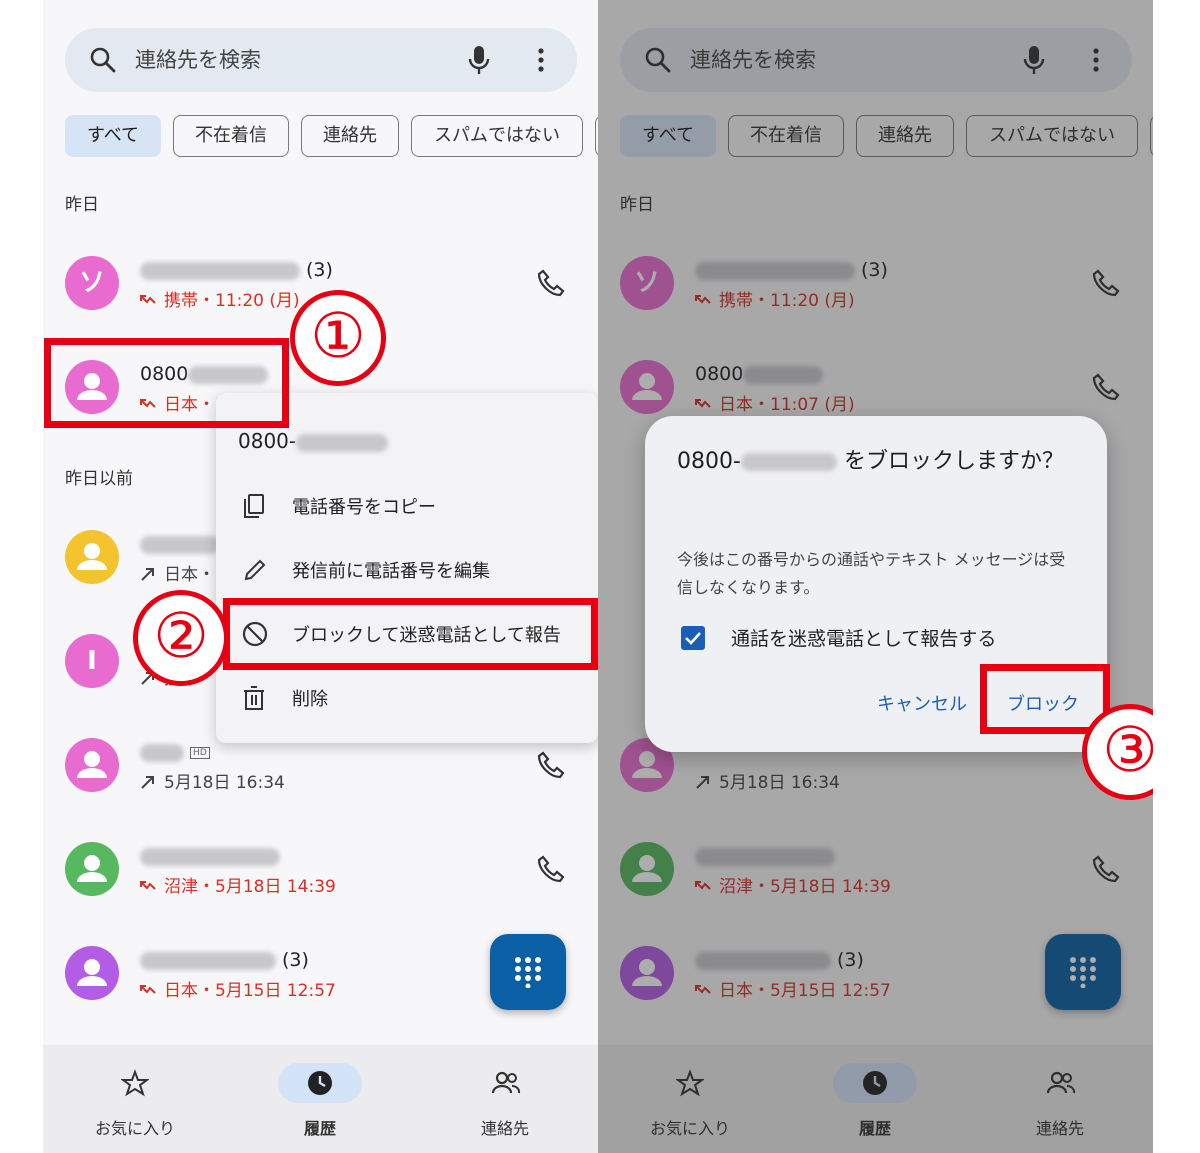 This screenshot has width=1200, height=1153. What do you see at coordinates (407, 505) in the screenshot?
I see `menu-copy-number: 電話番号をコピー` at bounding box center [407, 505].